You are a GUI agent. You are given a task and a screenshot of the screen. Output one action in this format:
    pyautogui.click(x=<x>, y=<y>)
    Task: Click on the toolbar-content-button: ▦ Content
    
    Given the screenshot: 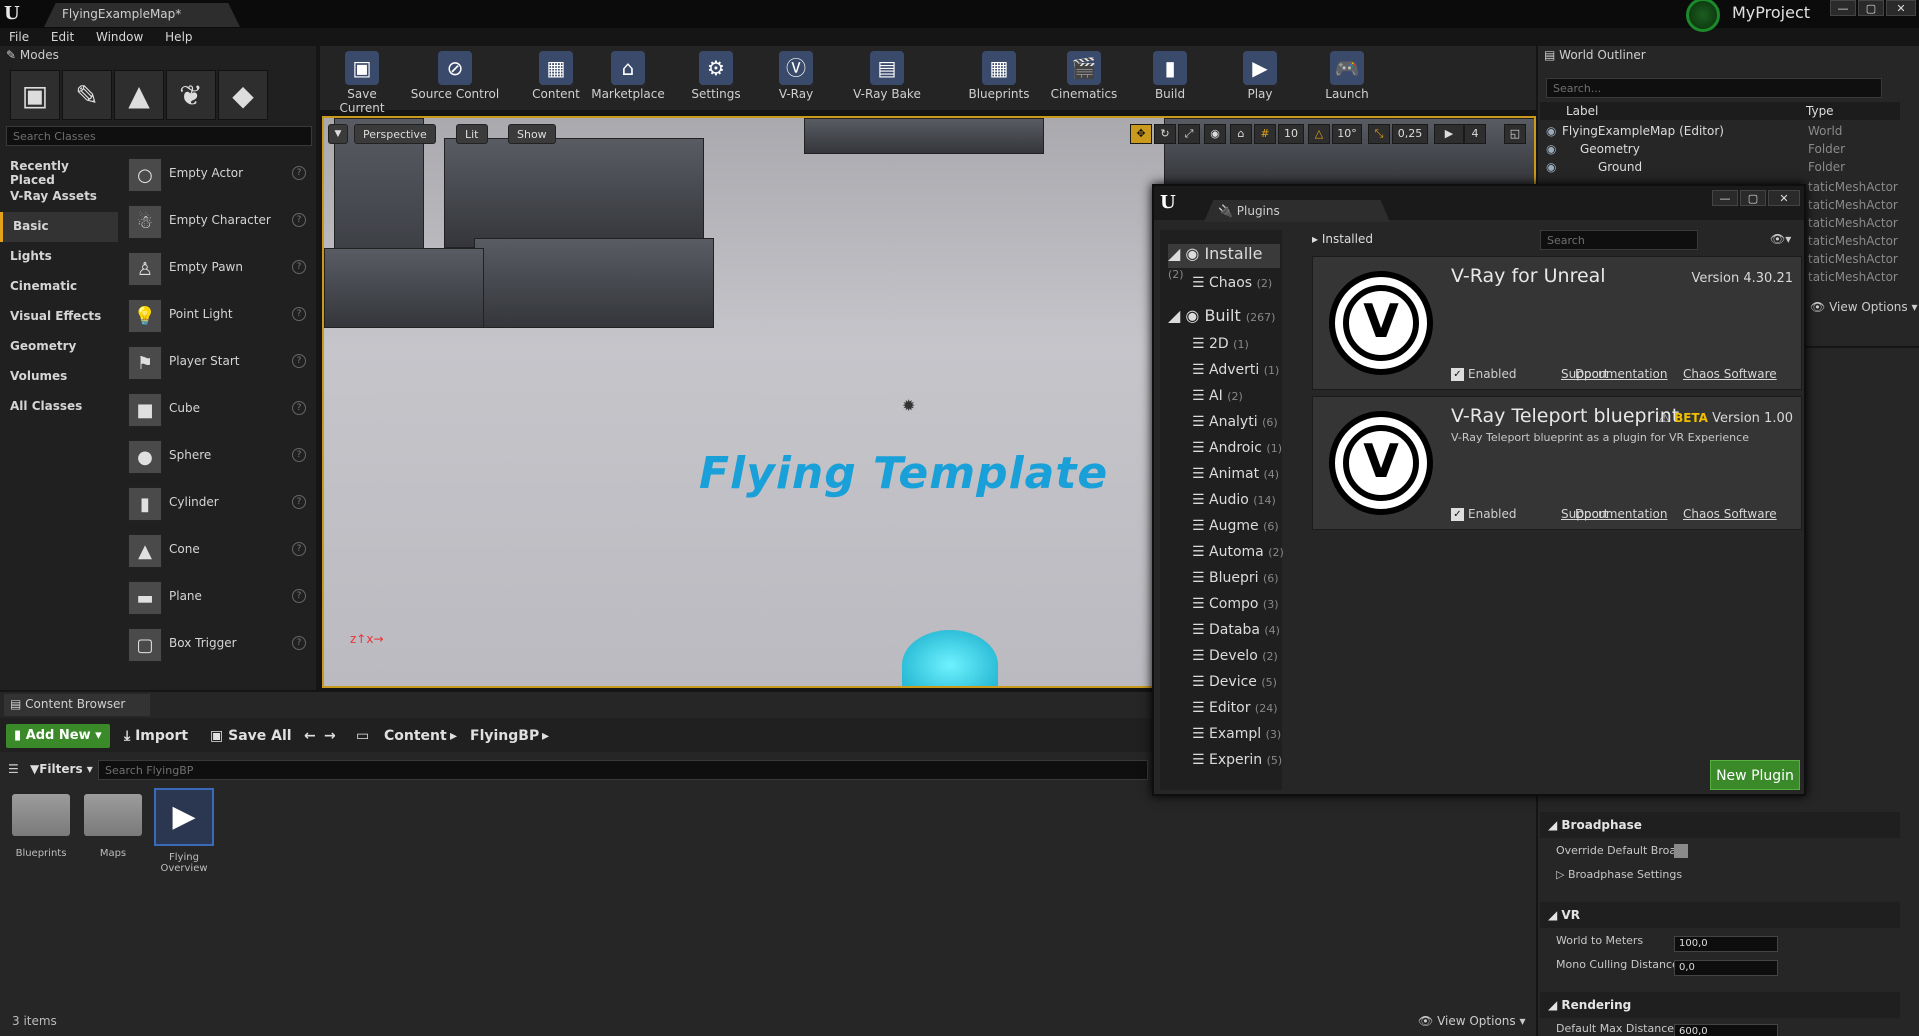 What is the action you would take?
    pyautogui.click(x=556, y=78)
    